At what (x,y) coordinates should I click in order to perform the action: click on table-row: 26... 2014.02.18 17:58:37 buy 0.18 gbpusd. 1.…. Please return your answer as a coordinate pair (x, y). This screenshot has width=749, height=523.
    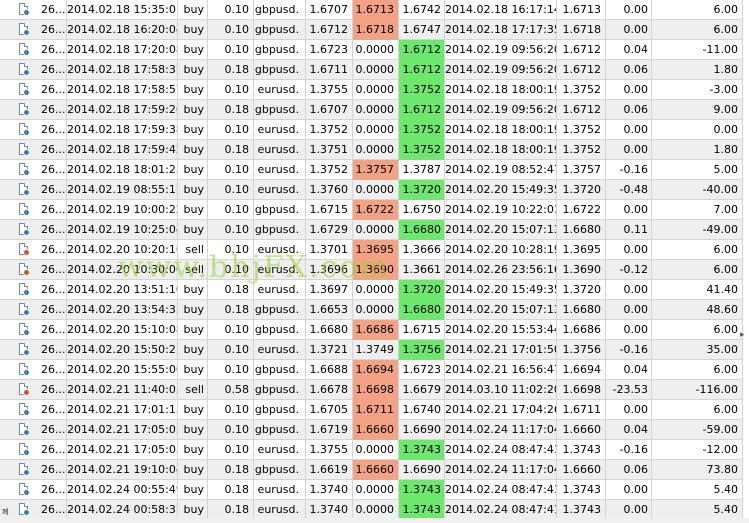
    Looking at the image, I should click on (374, 70).